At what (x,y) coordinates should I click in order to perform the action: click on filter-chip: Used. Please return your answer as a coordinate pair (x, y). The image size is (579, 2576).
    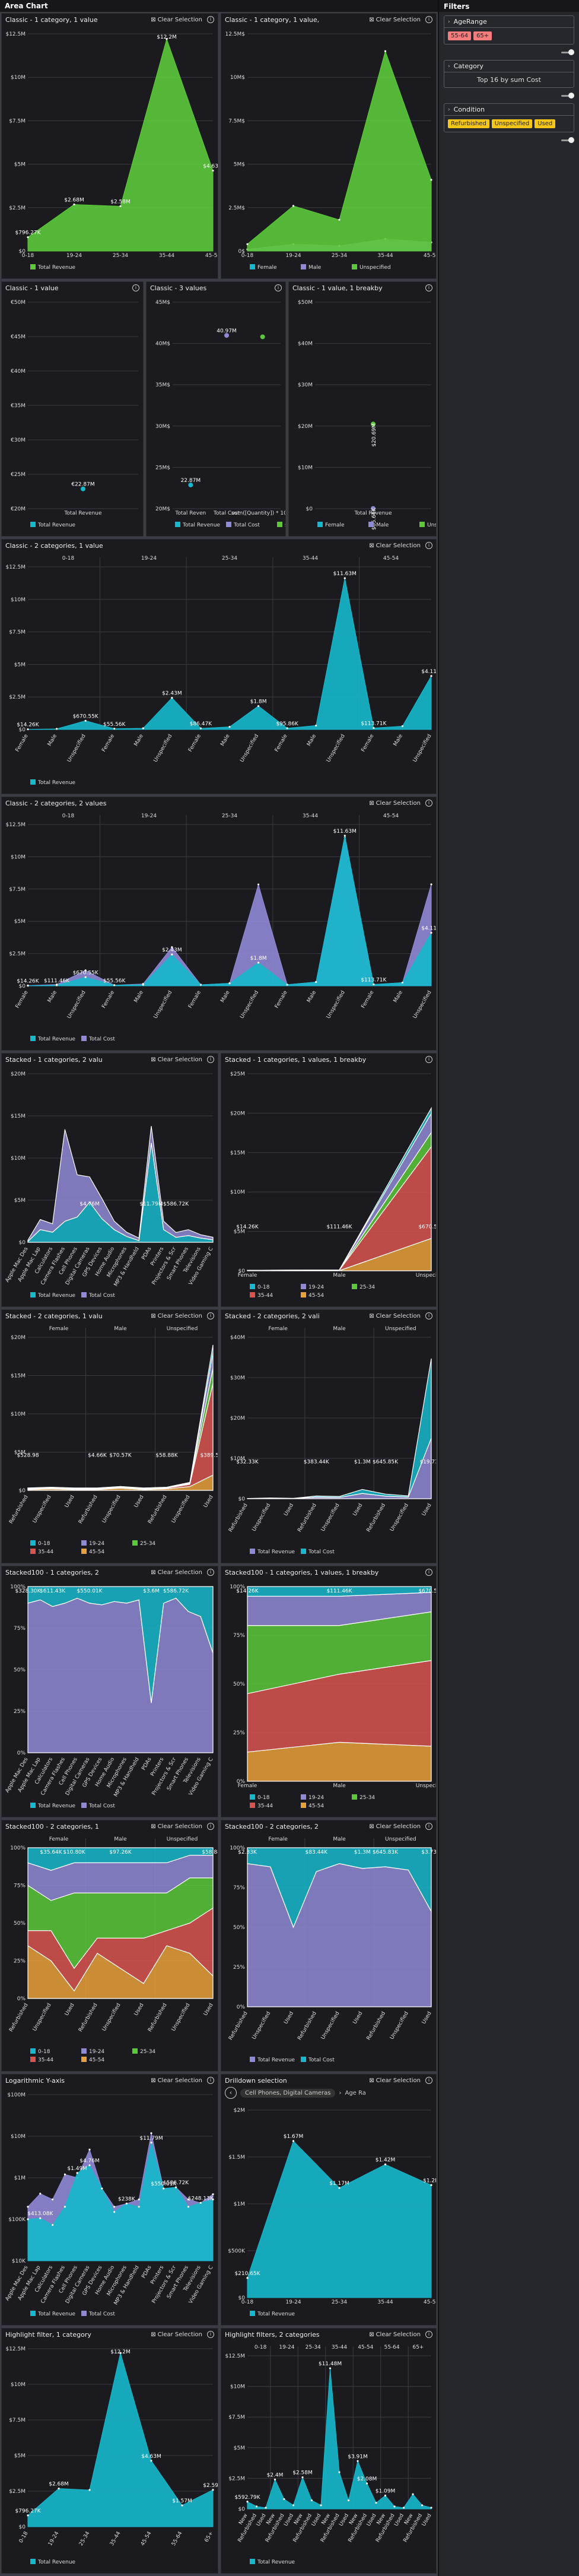
    Looking at the image, I should click on (545, 123).